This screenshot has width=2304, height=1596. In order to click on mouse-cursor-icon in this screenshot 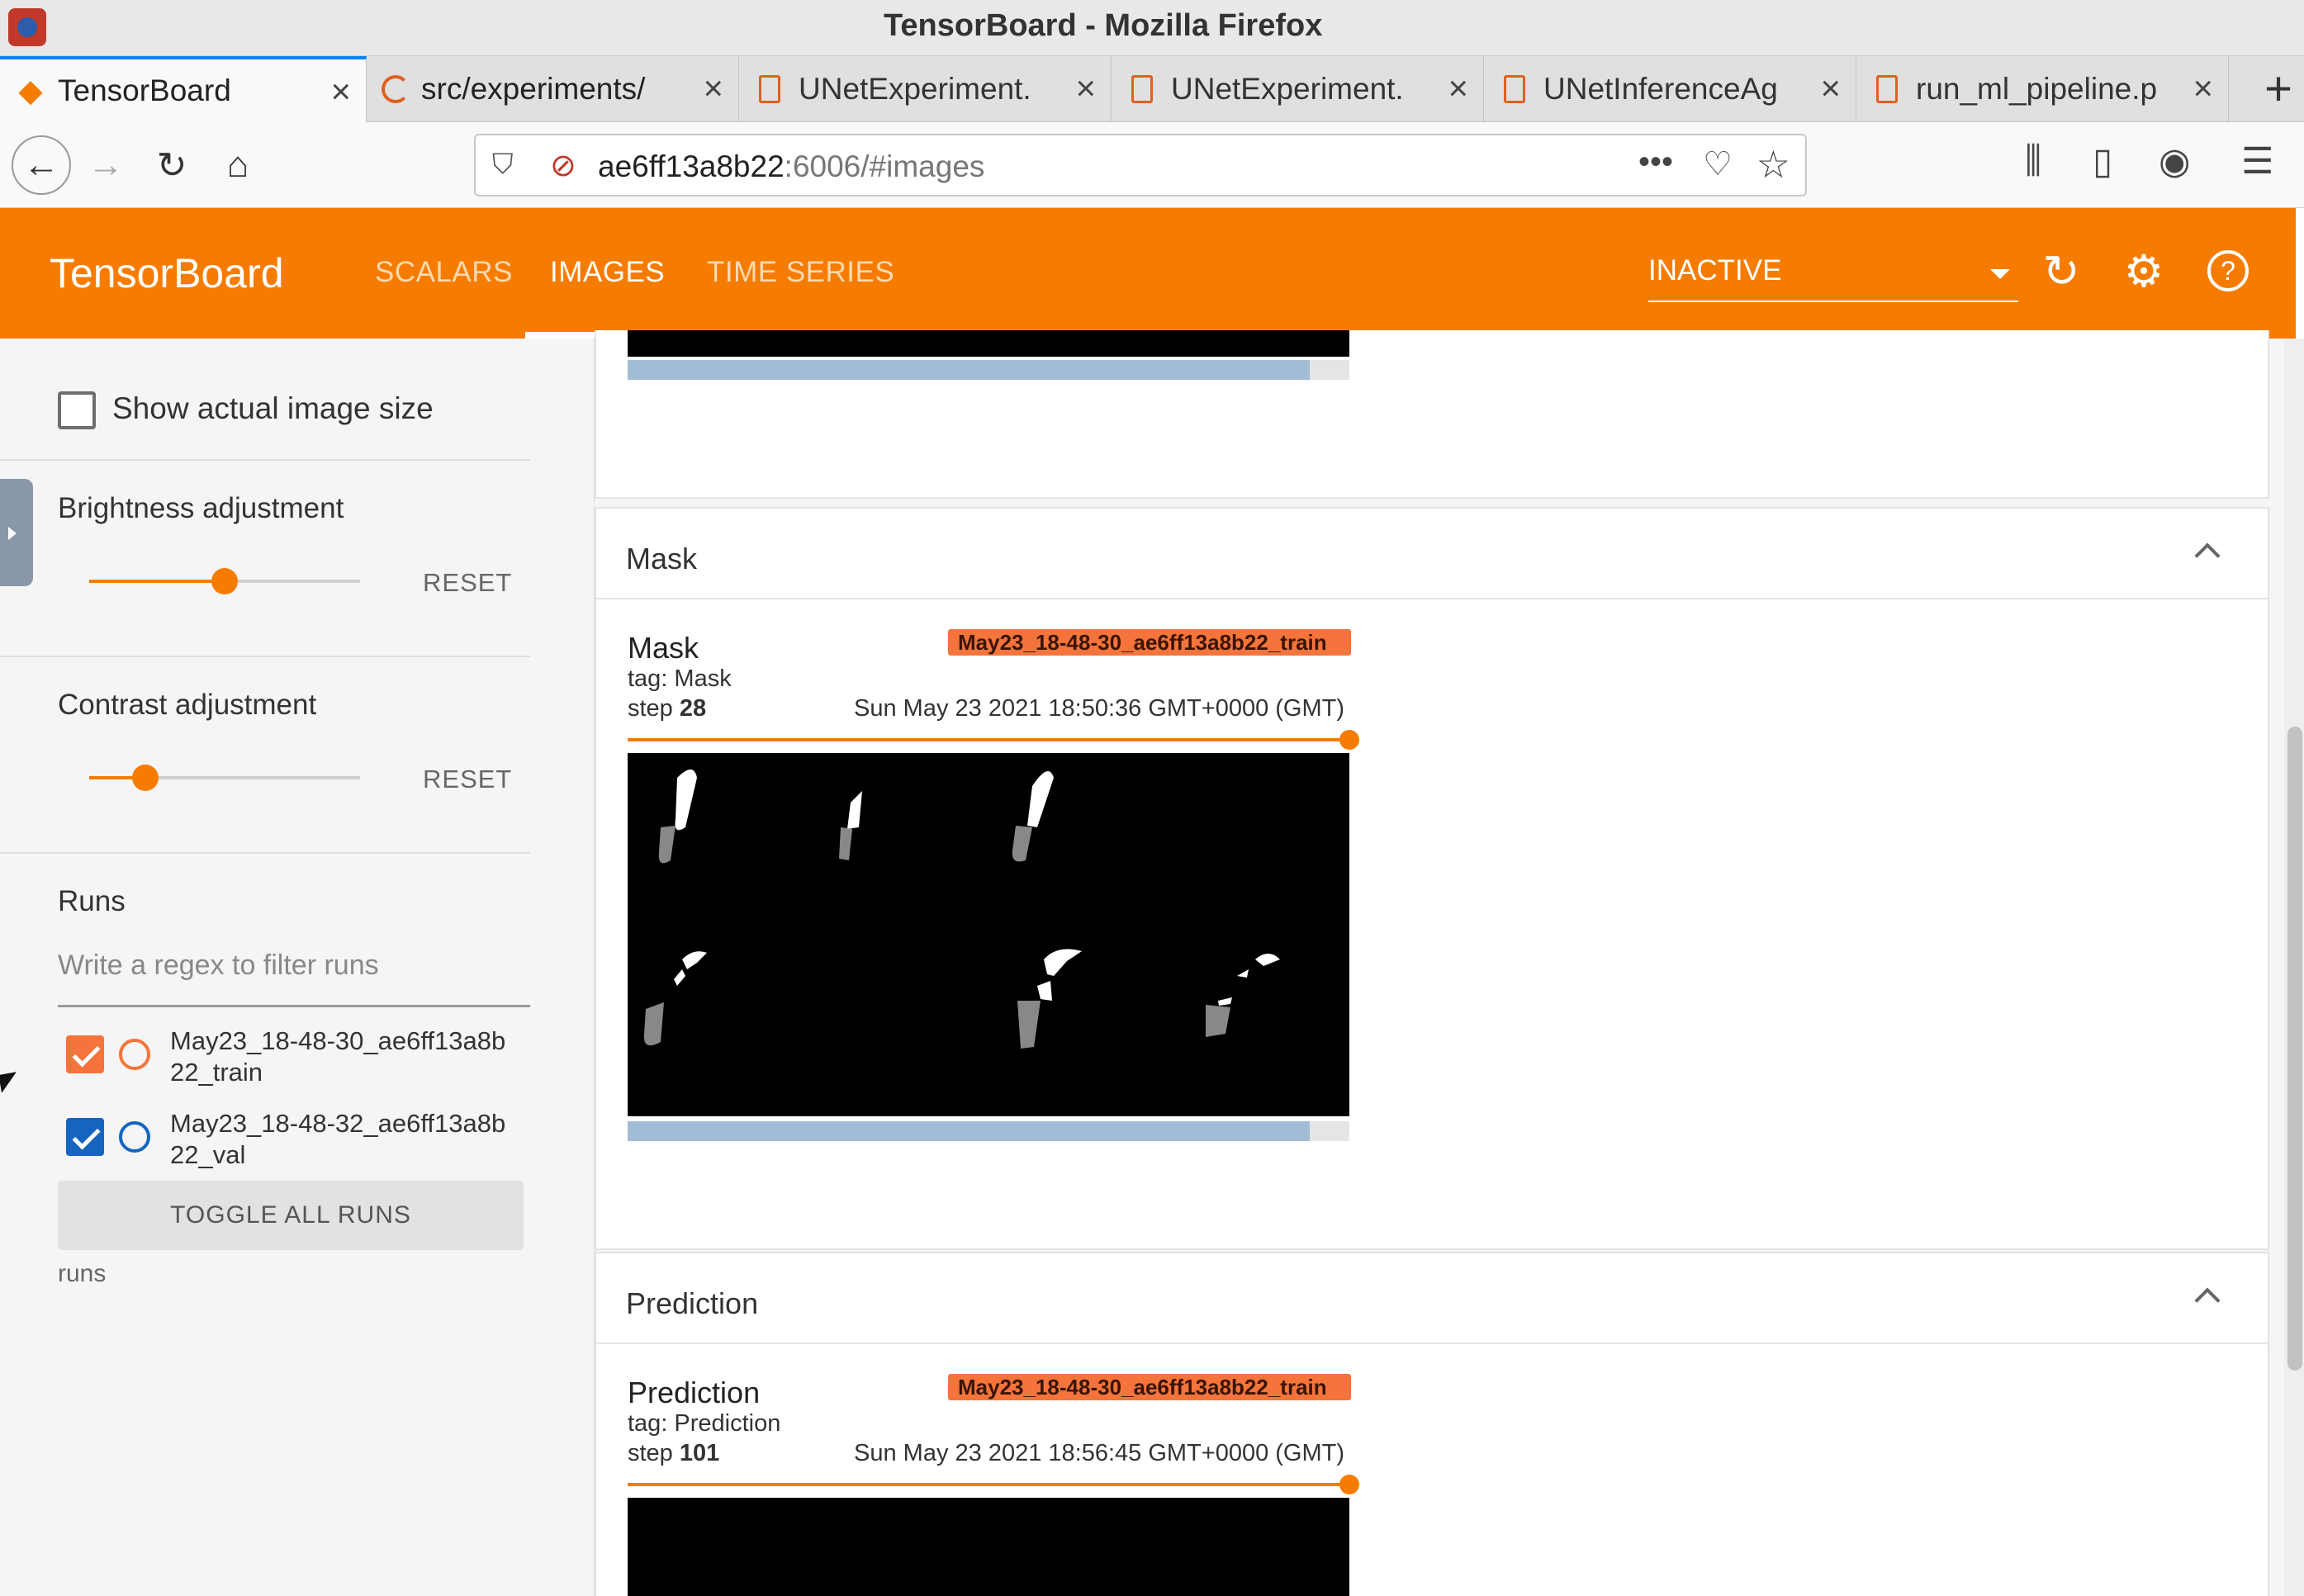, I will do `click(10, 1083)`.